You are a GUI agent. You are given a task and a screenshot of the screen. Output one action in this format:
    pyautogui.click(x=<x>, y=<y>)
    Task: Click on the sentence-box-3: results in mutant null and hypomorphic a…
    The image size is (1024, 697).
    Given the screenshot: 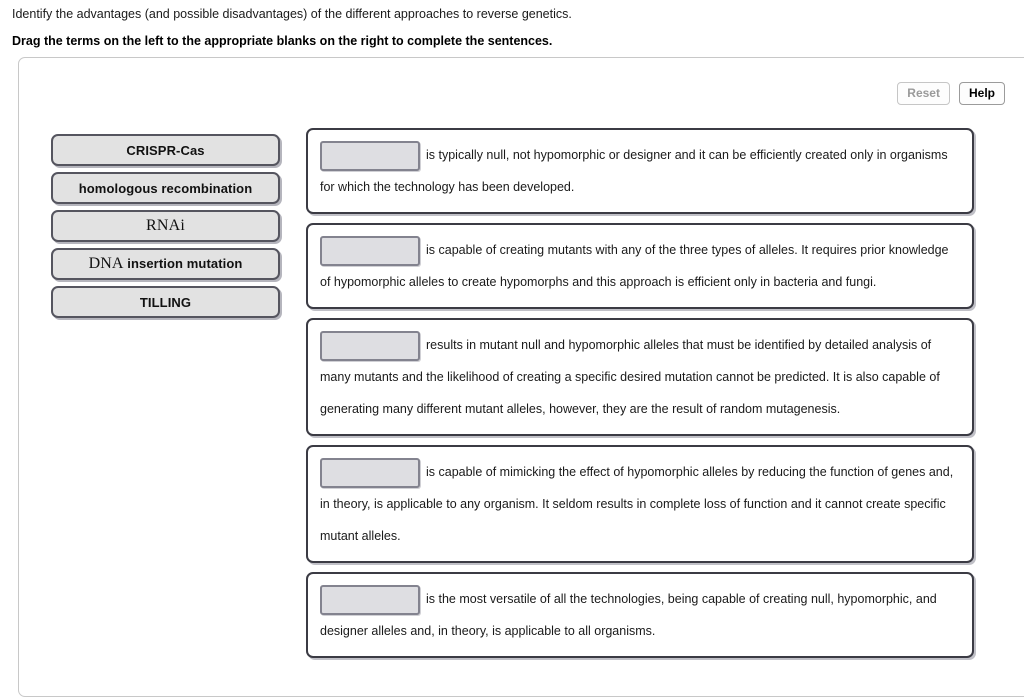 What is the action you would take?
    pyautogui.click(x=640, y=377)
    